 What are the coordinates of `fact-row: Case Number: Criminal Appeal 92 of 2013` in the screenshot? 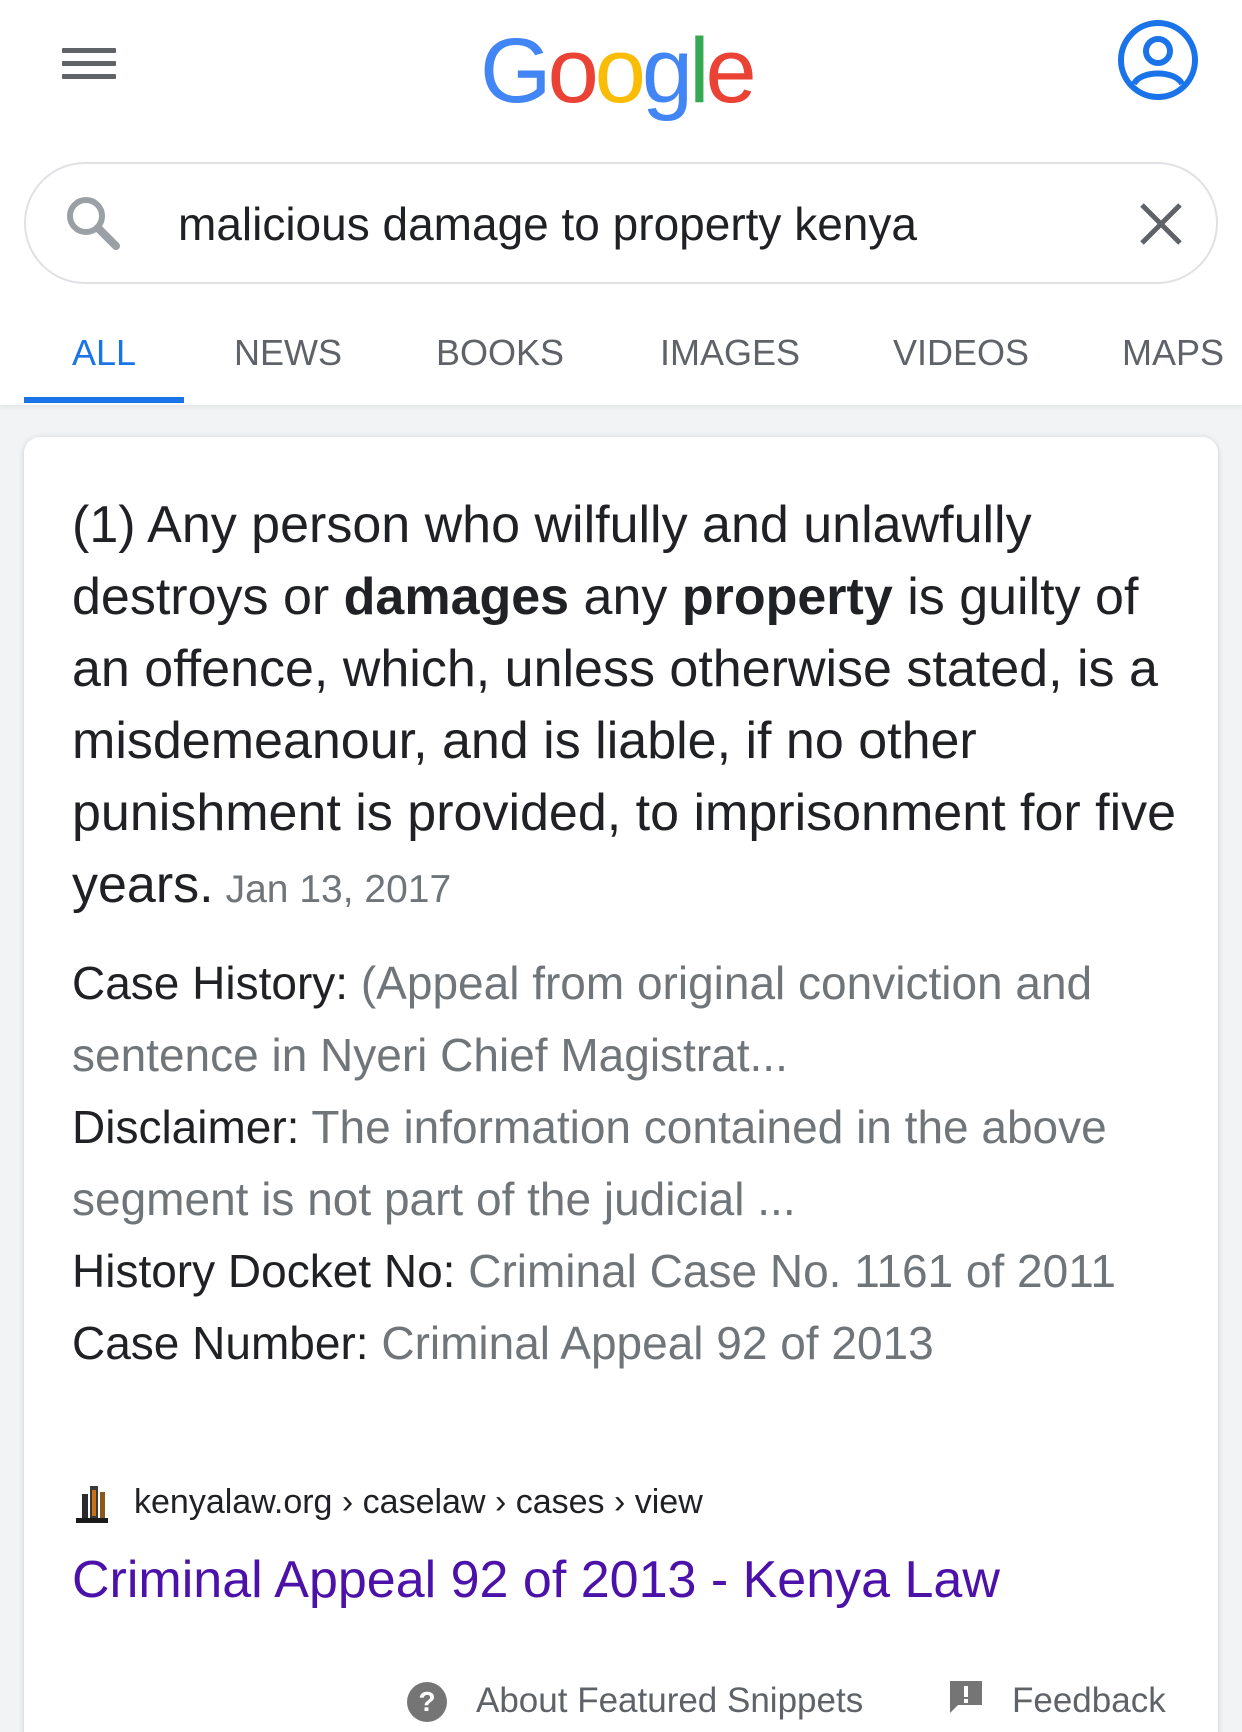 It's located at (627, 1343).